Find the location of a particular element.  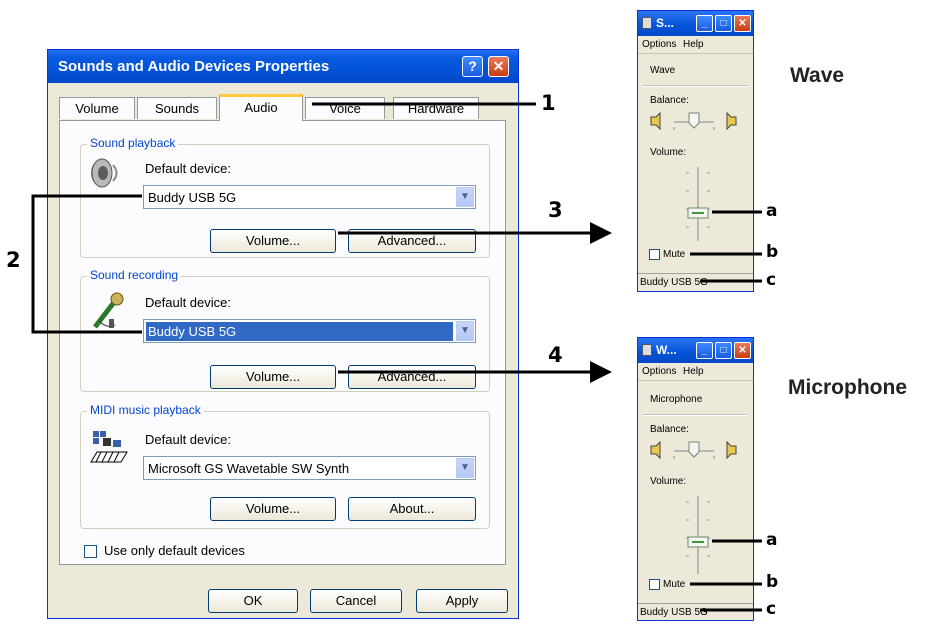

callout-1: 1 is located at coordinates (548, 103).